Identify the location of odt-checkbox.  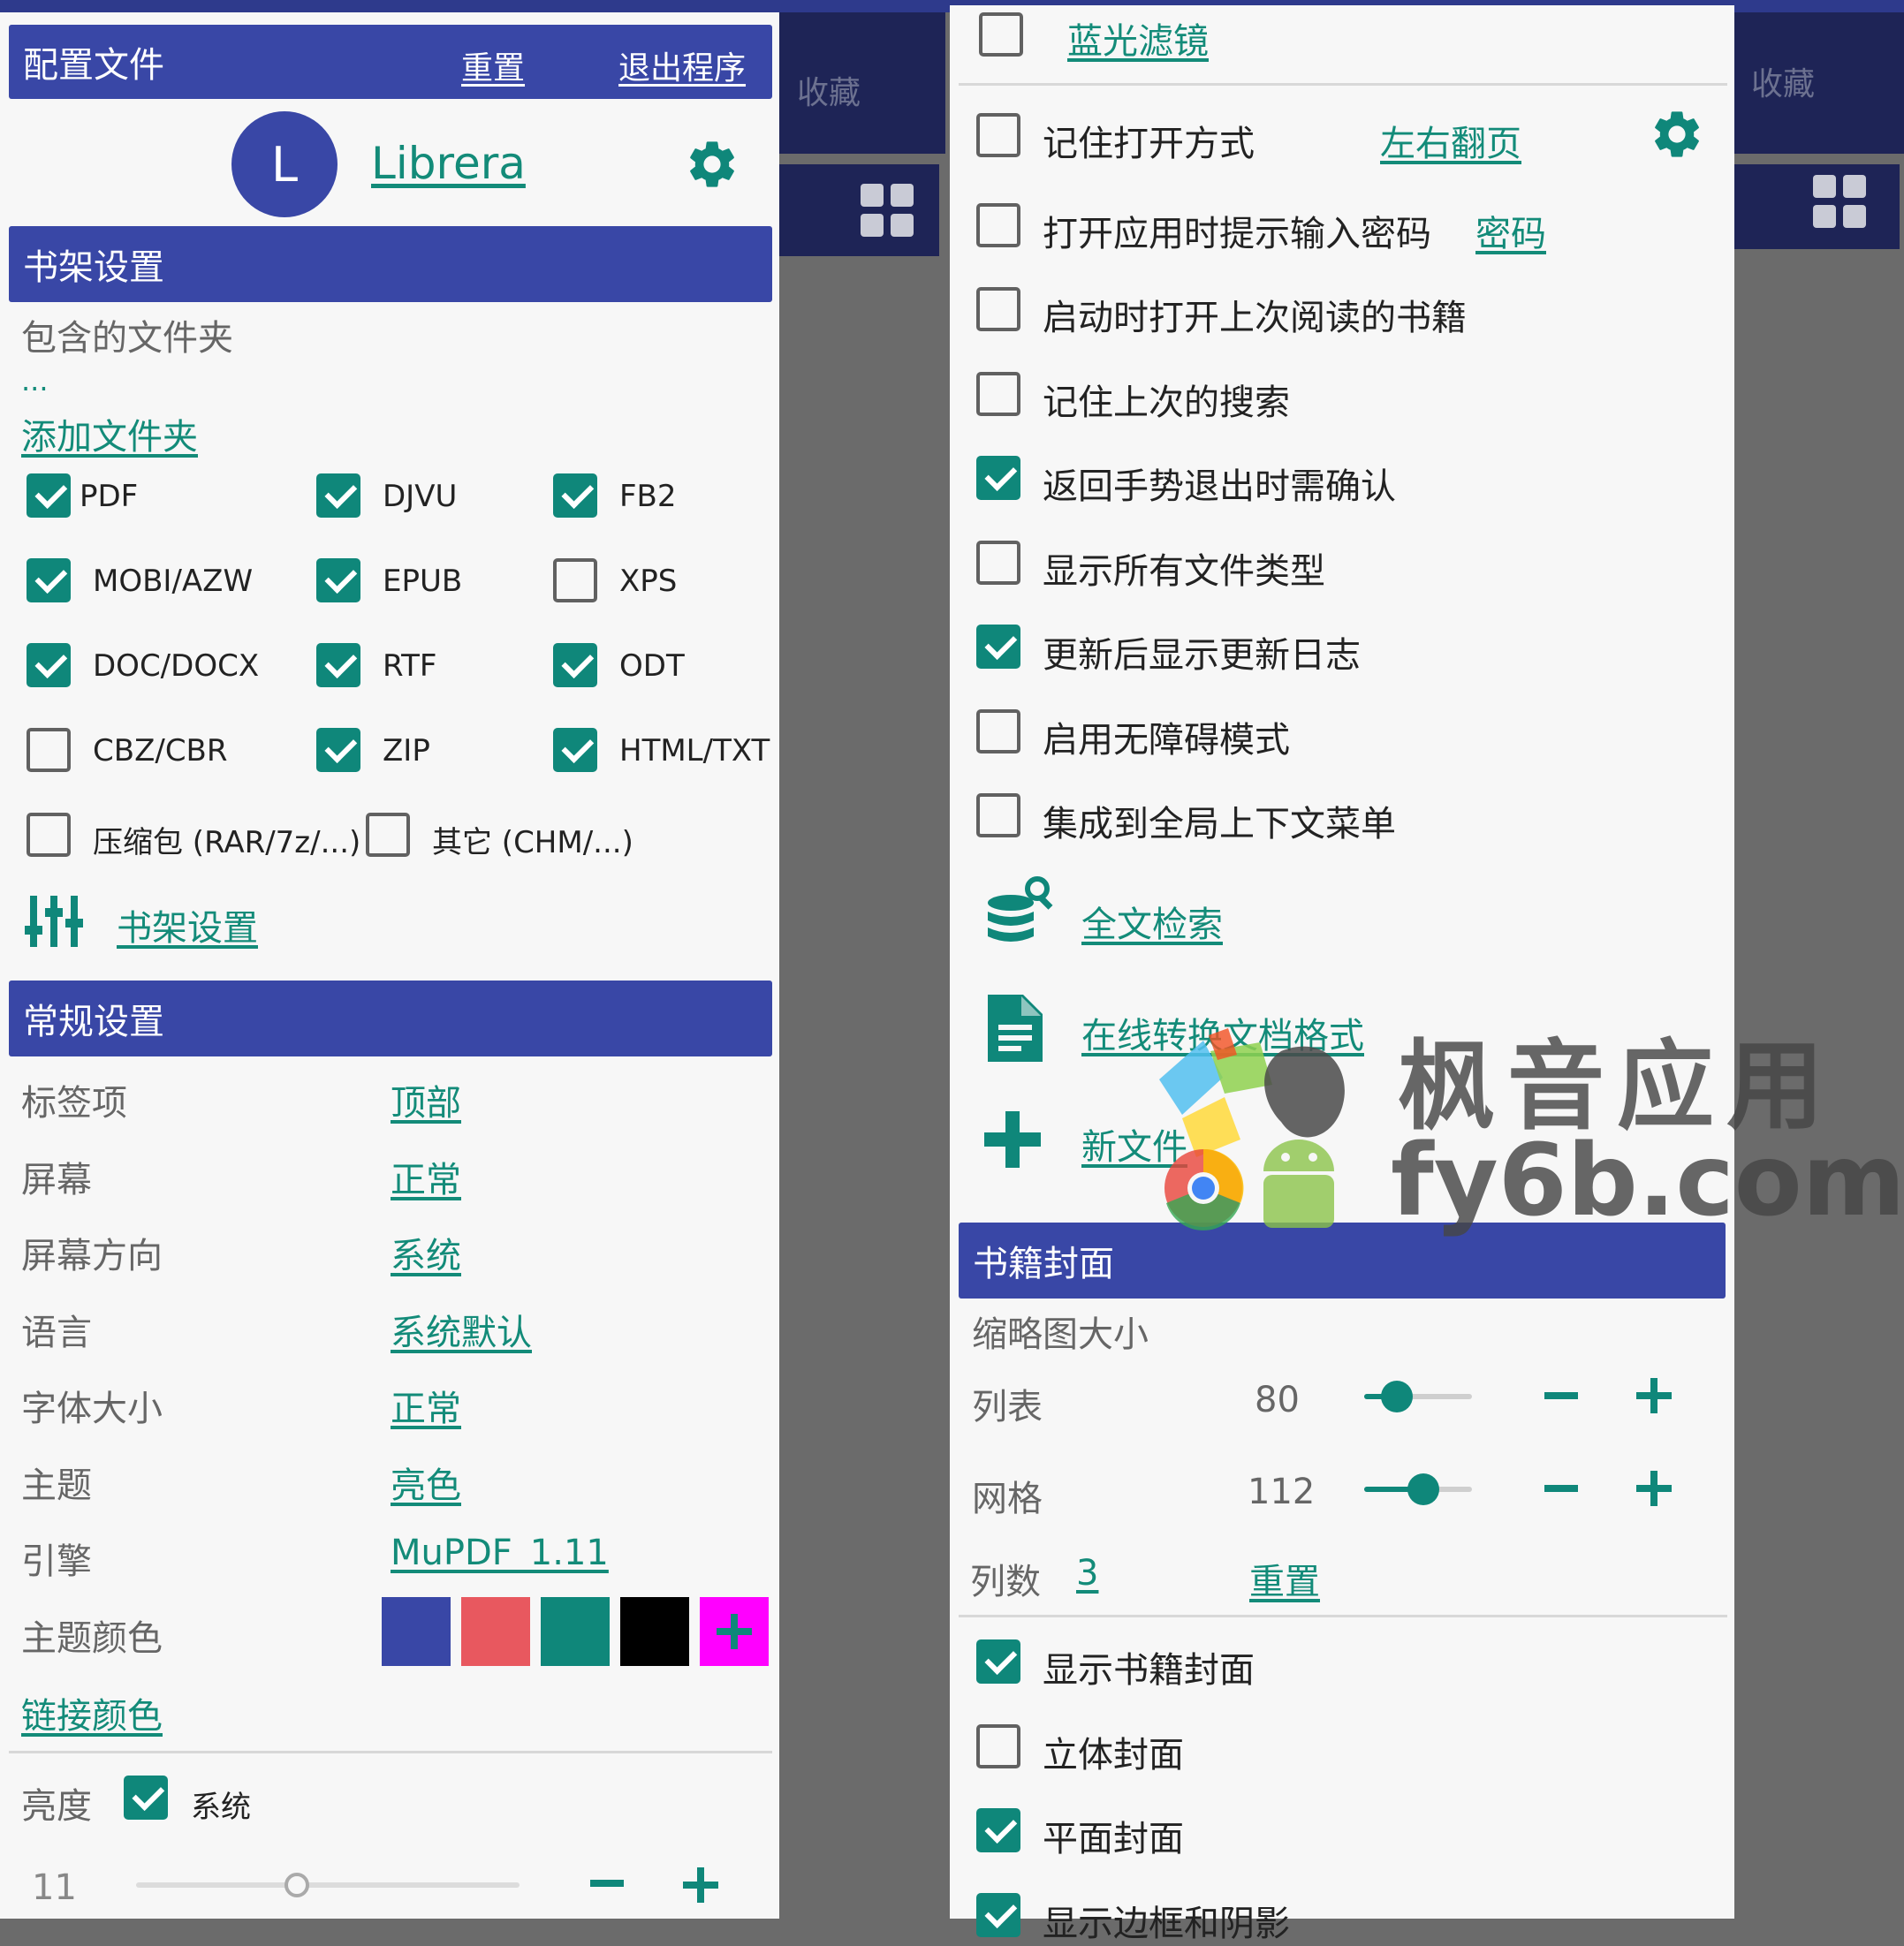
(575, 665).